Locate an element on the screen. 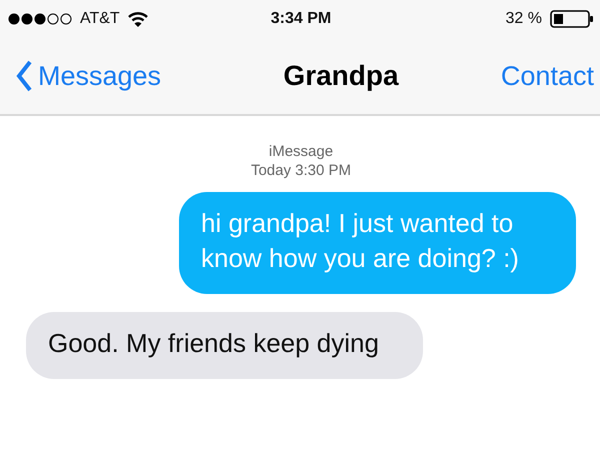 This screenshot has height=466, width=600. sent-message-bubble: hi grandpa! I just wanted to know how you are doing? :) is located at coordinates (377, 243).